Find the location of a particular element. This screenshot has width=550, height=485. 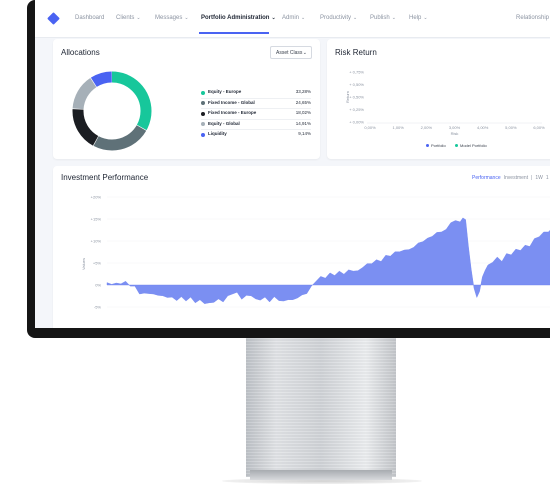

allocation-legend-value: 24,65% is located at coordinates (303, 102).